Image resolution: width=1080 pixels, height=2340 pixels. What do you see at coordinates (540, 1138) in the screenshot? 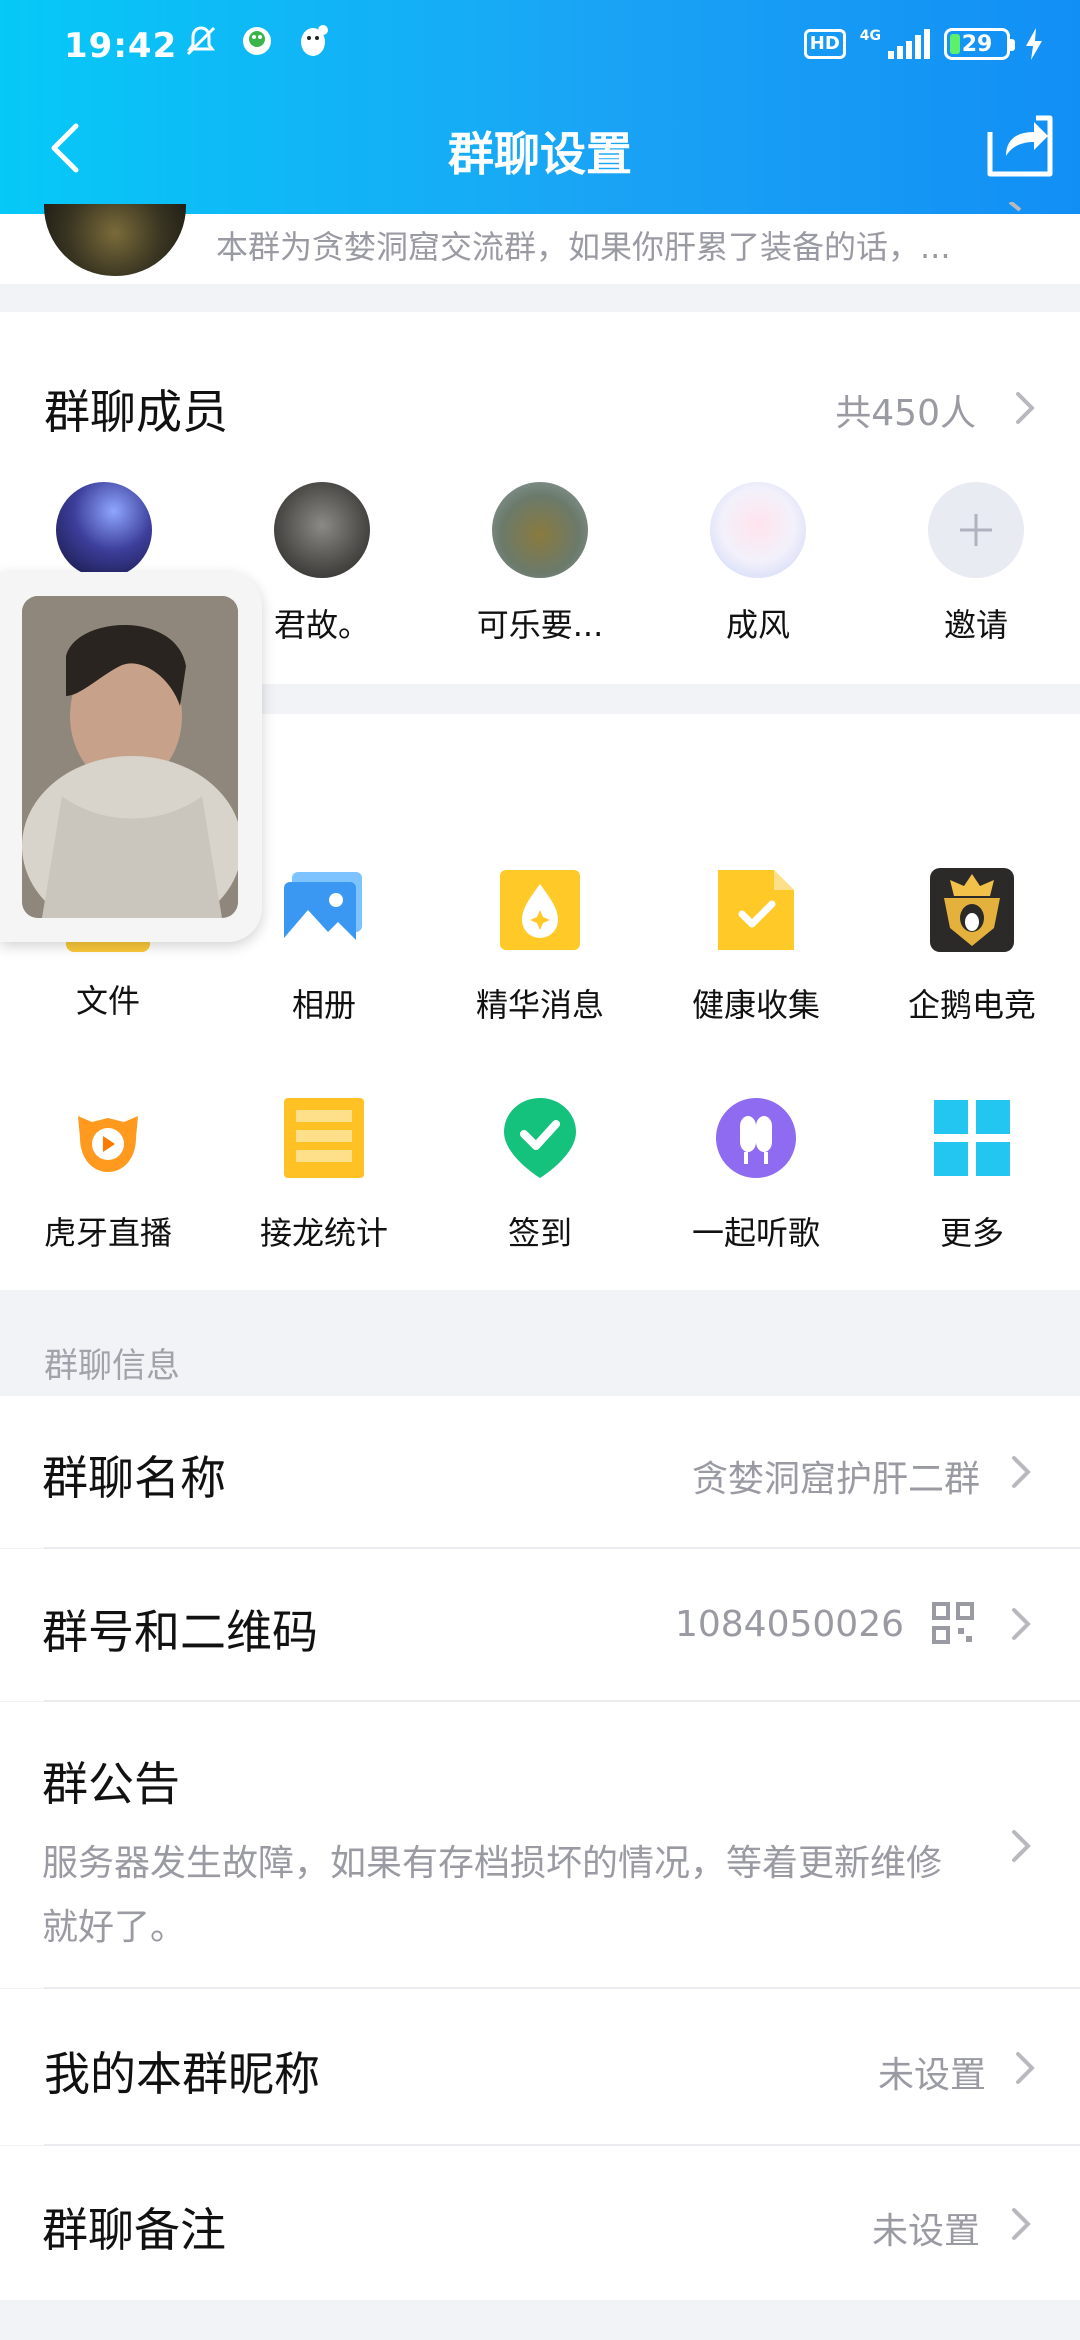
I see `checkin-icon` at bounding box center [540, 1138].